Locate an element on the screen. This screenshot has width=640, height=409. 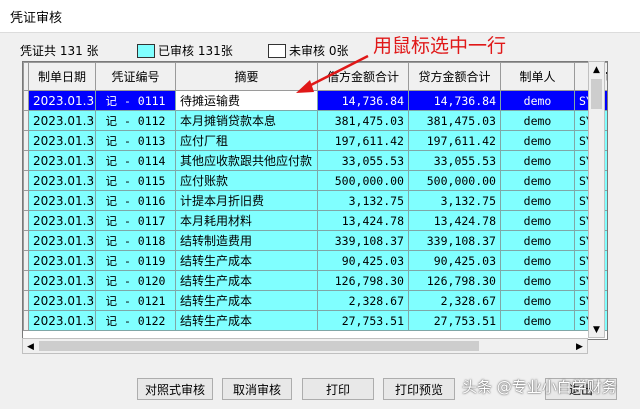
scroll-left-icon: ◀ is located at coordinates (30, 346).